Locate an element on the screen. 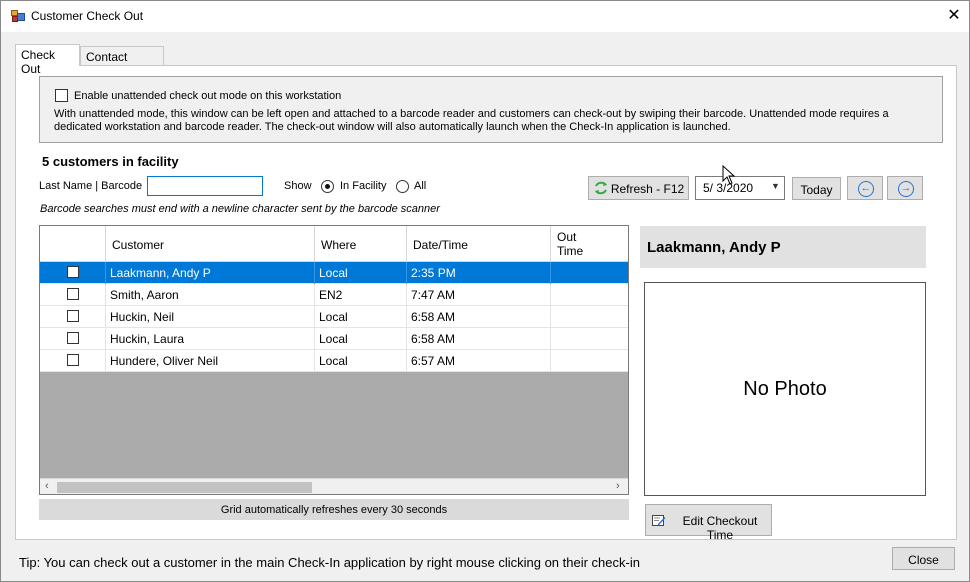 This screenshot has height=582, width=970. next-day-button: → is located at coordinates (905, 188).